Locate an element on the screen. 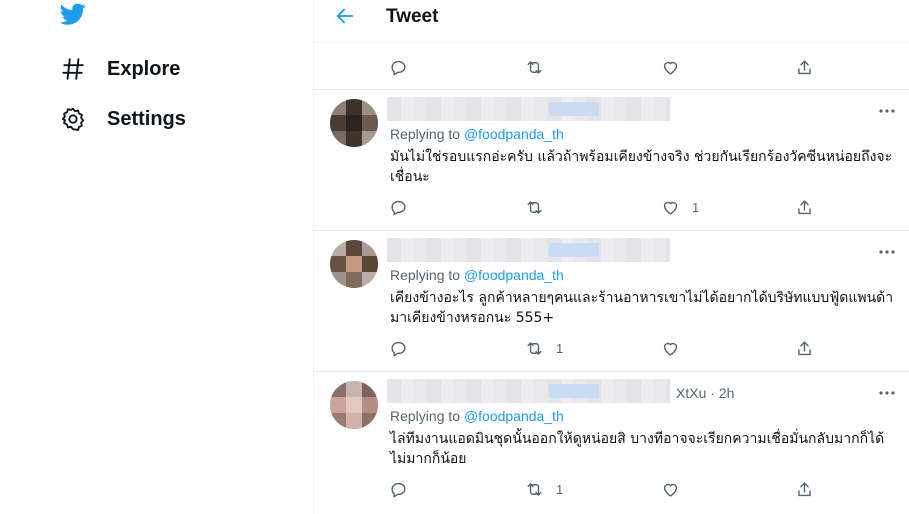  tweet-header: Tweet is located at coordinates (611, 21).